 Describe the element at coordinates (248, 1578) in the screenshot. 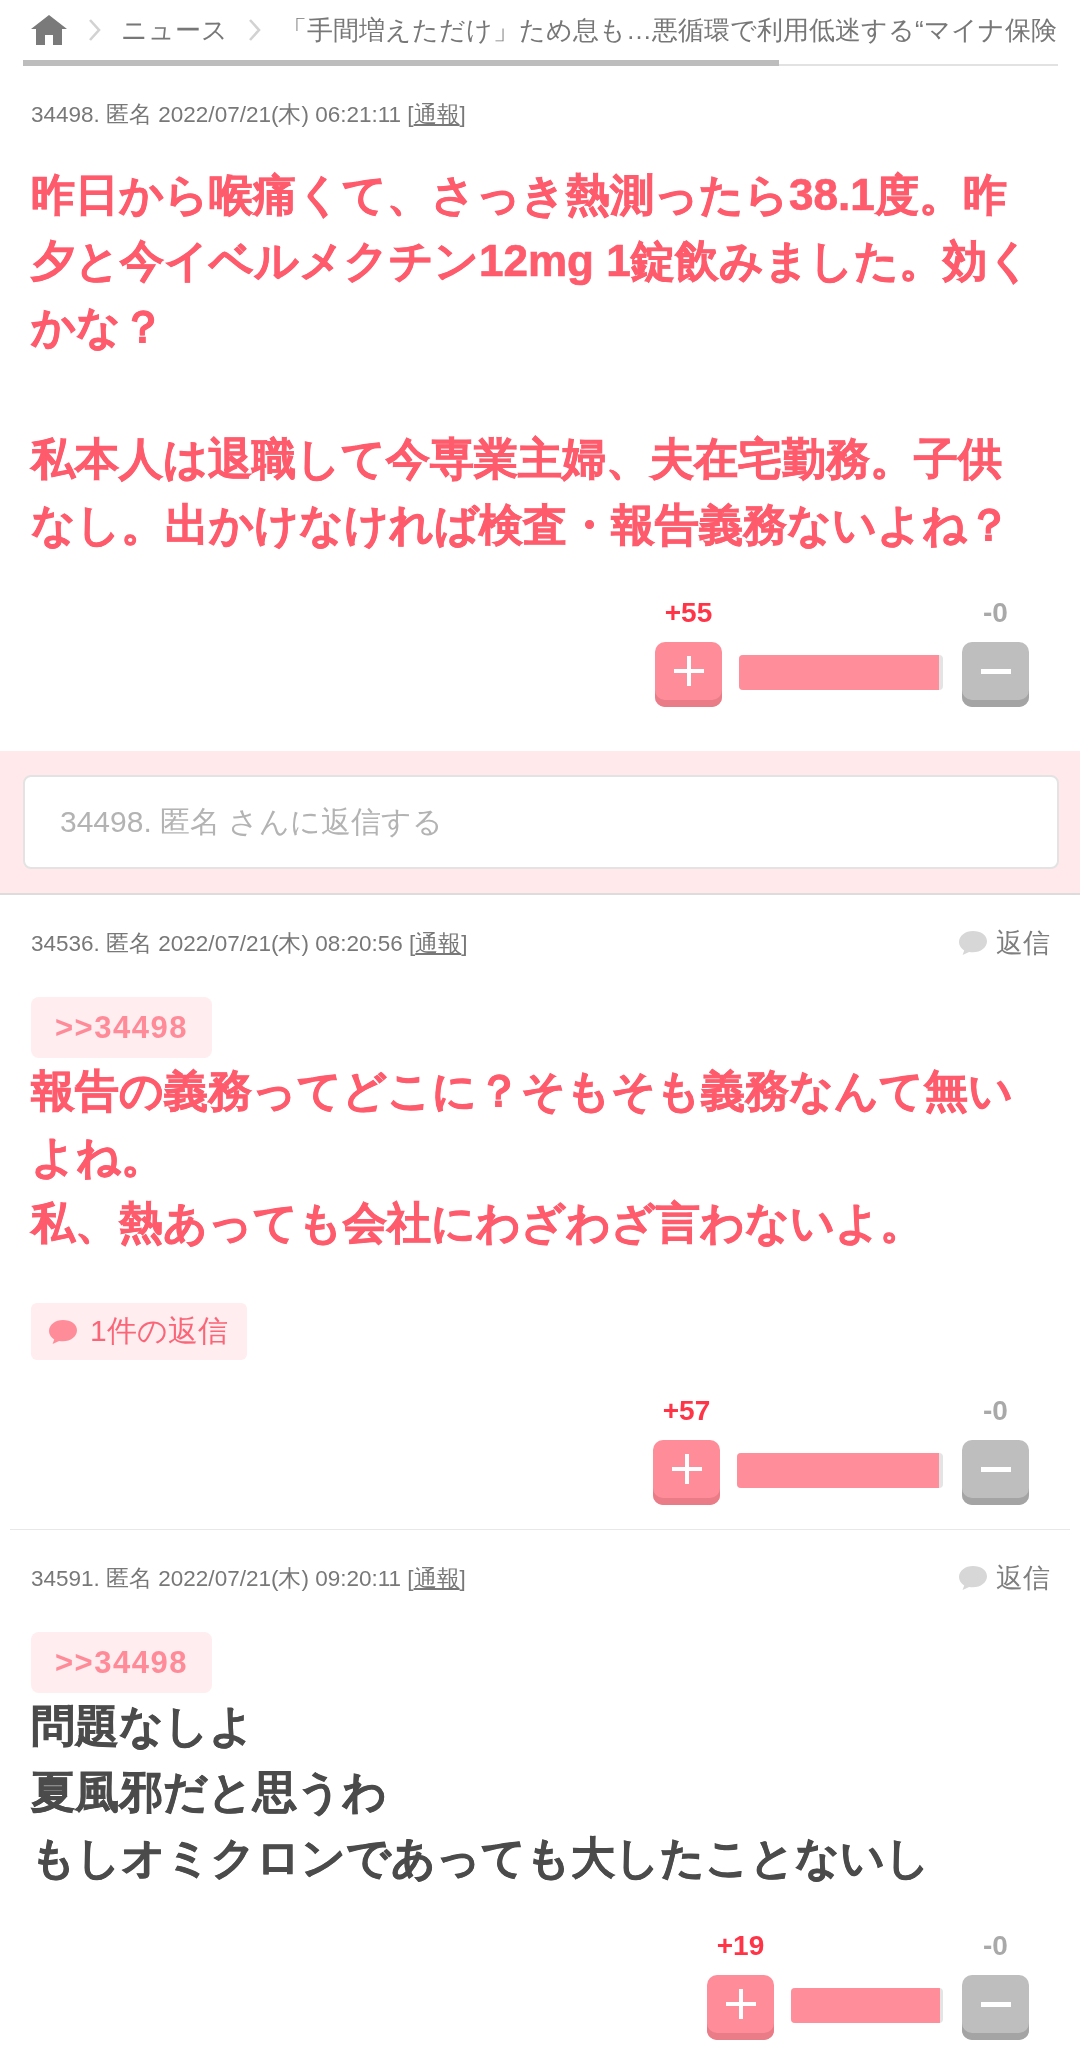

I see `comment-meta: 34591. 匿名 2022/07/21(木) 09:20:11 [通報]` at that location.